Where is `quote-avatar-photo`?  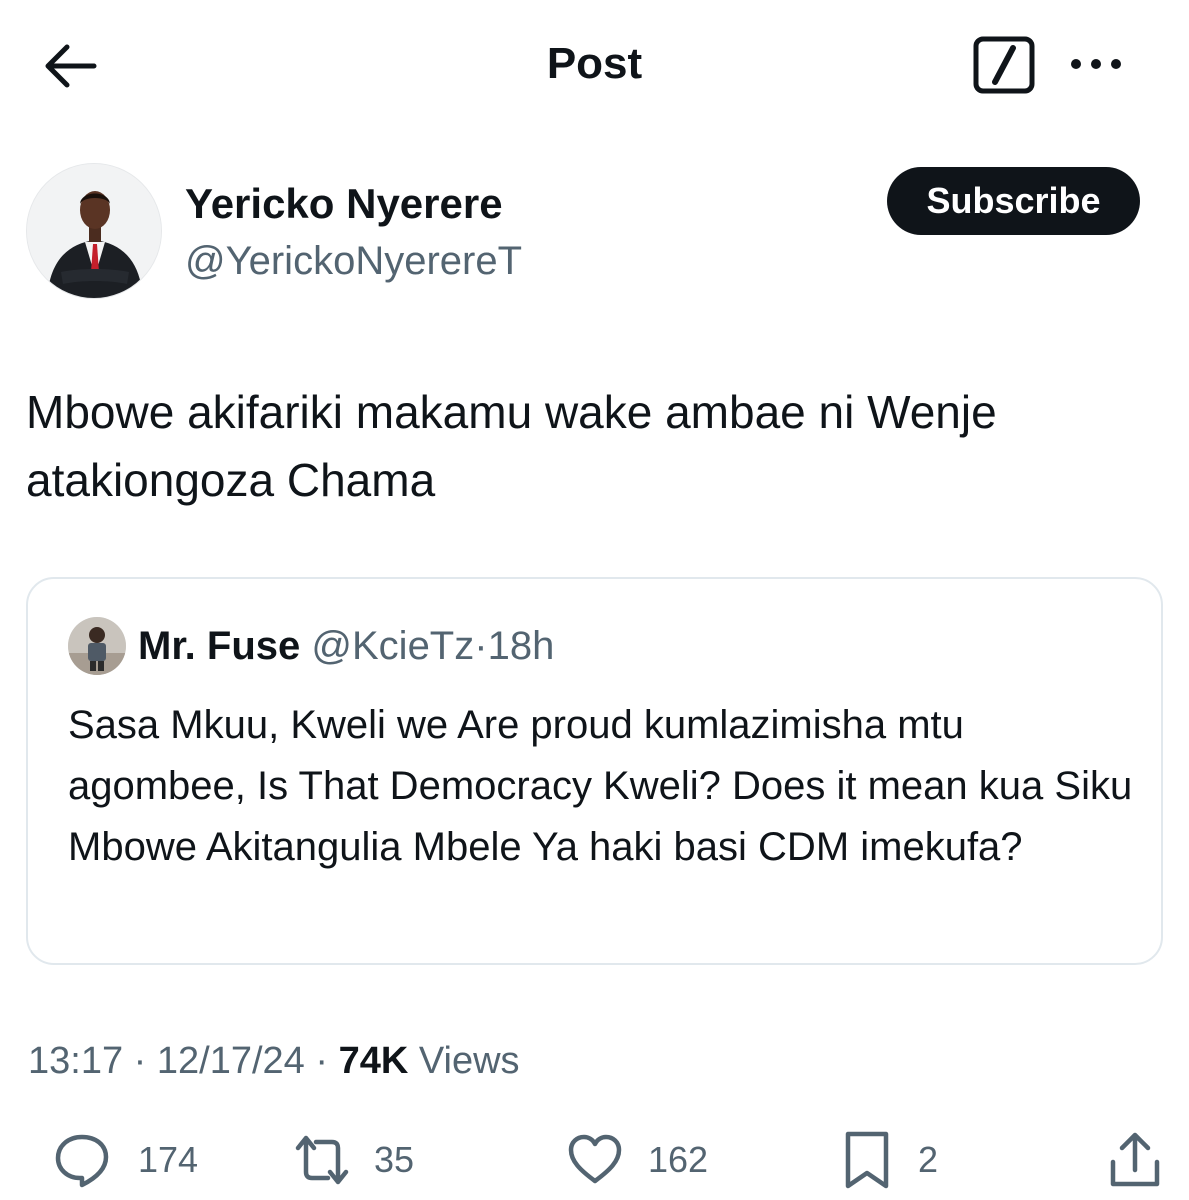
quote-avatar-photo is located at coordinates (97, 646).